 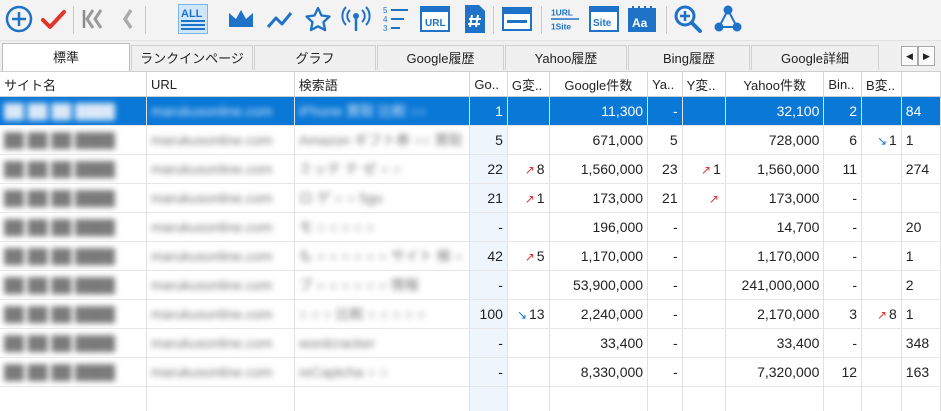 I want to click on bing-rank-cell: 12, so click(x=843, y=372).